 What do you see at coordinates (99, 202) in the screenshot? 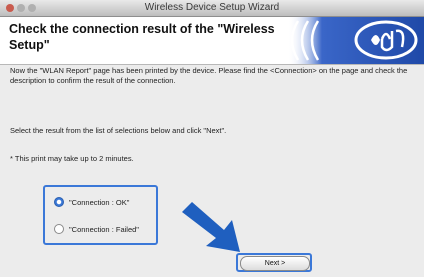
I see `option-ok-label: "Connection : OK"` at bounding box center [99, 202].